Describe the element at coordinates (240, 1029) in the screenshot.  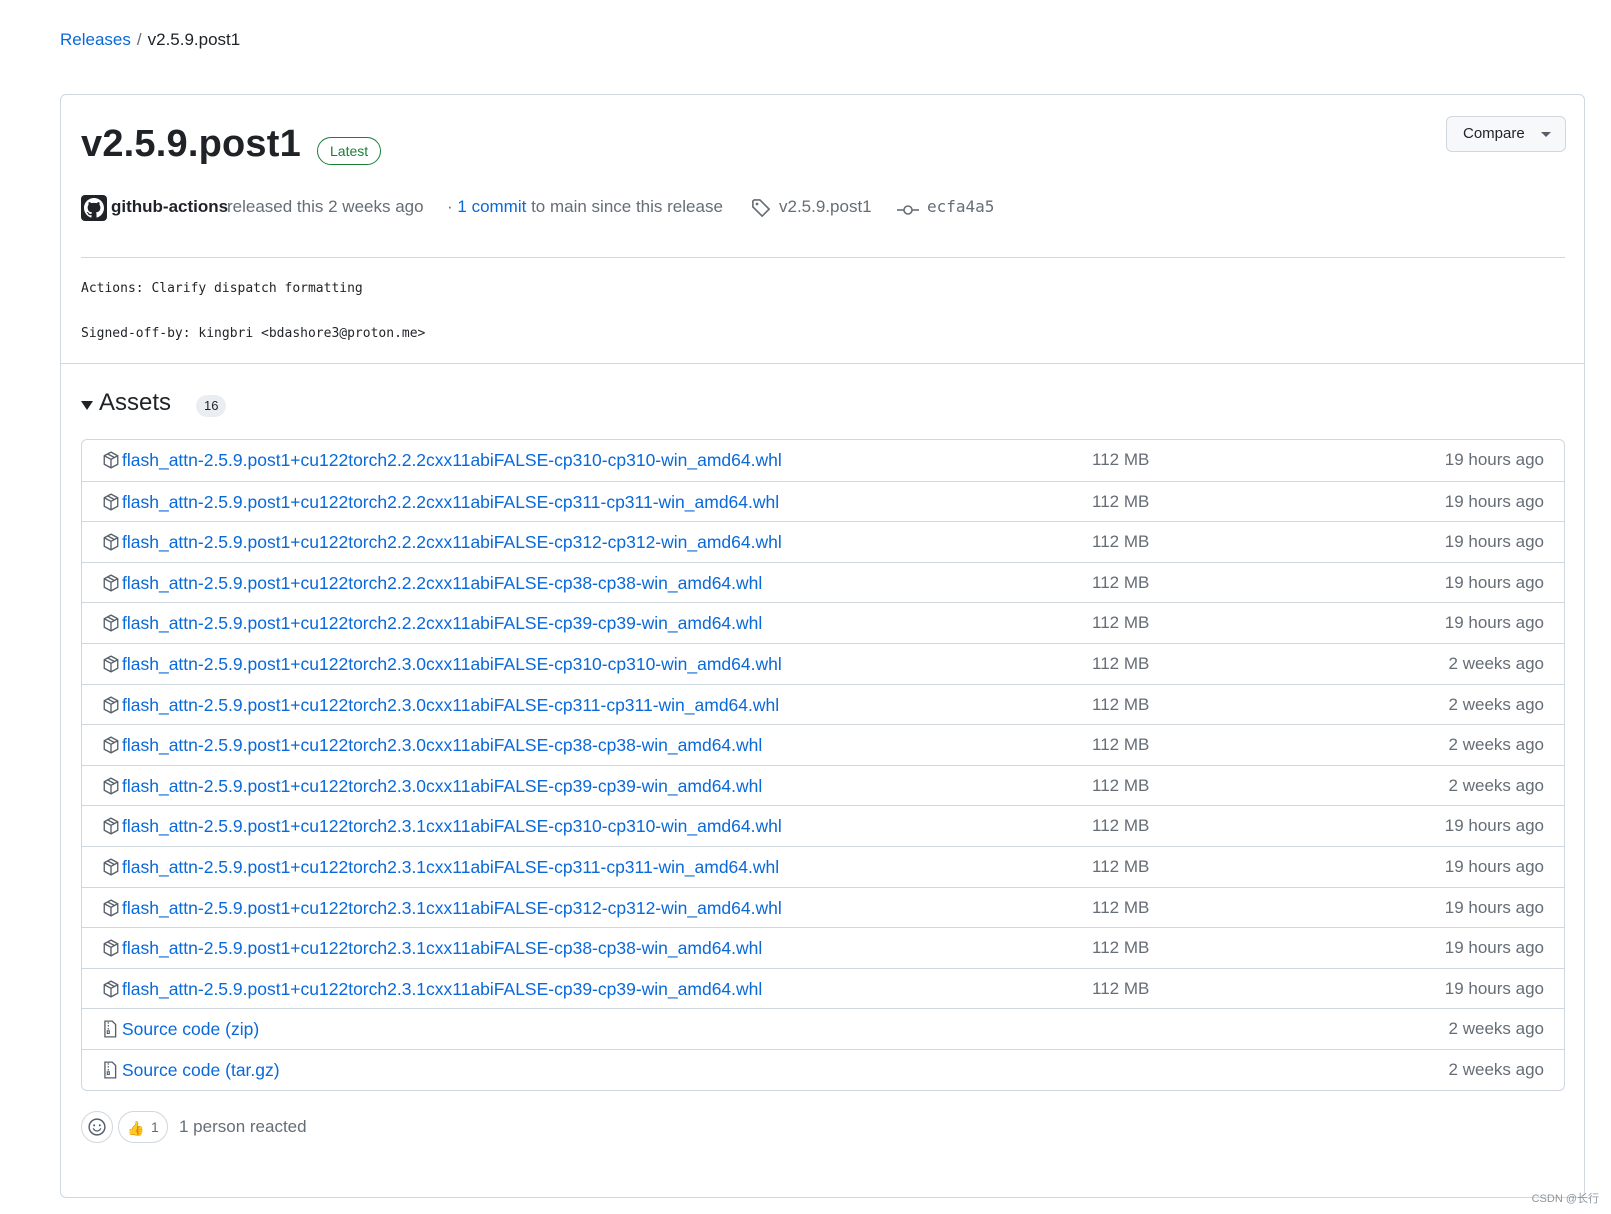
I see `asset-format: (zip)` at that location.